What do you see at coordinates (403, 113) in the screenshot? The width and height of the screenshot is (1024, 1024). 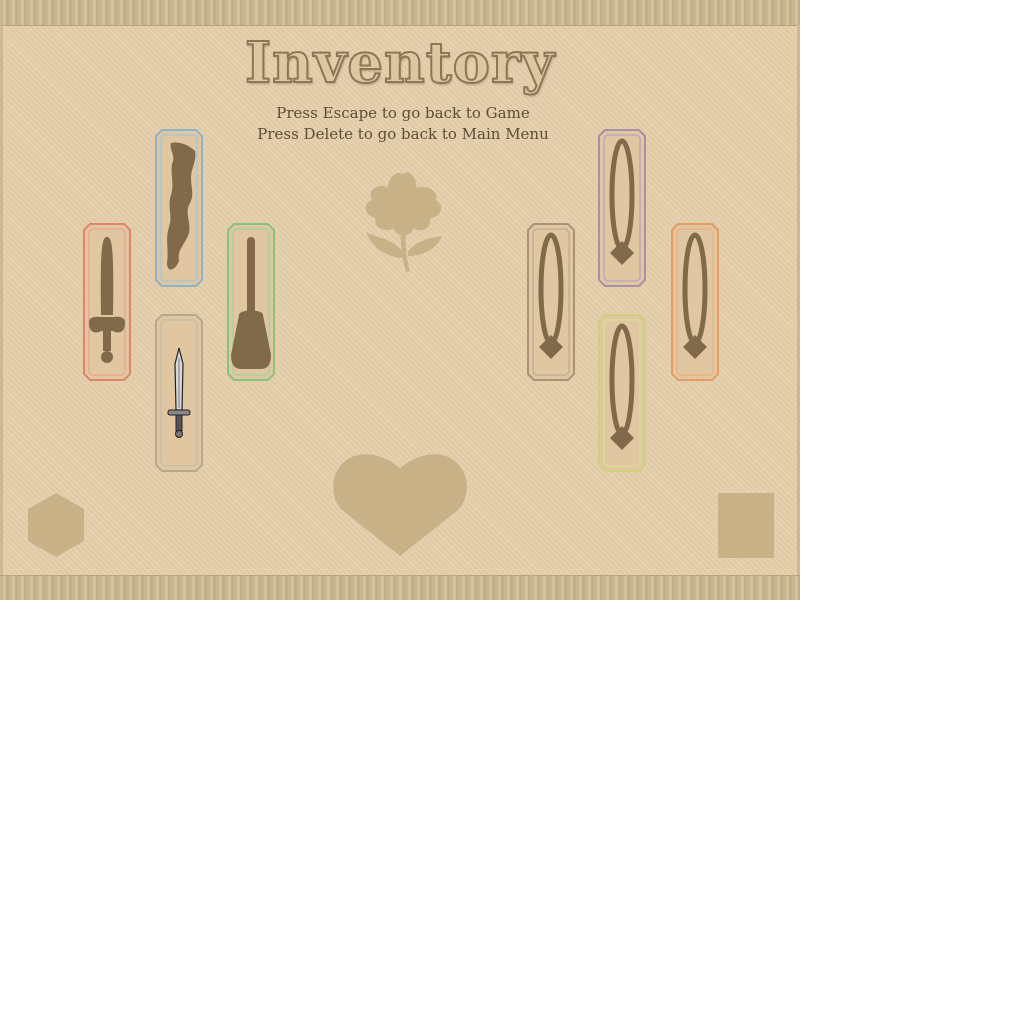 I see `escape-hint: Press Escape to go back to Game` at bounding box center [403, 113].